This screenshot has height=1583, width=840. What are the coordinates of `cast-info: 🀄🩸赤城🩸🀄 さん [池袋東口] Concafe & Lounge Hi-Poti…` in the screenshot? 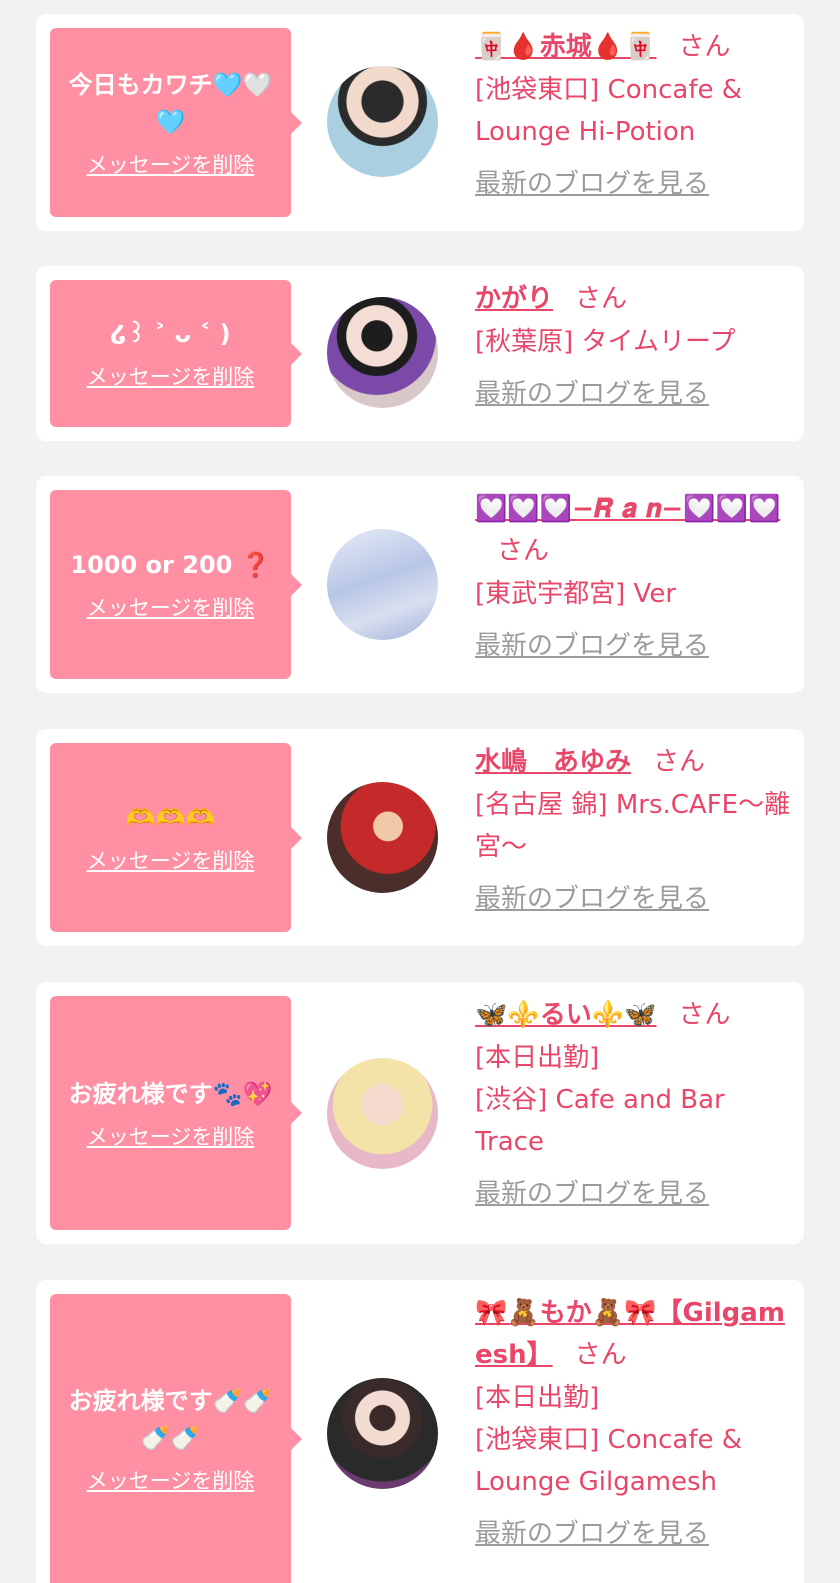 It's located at (635, 114).